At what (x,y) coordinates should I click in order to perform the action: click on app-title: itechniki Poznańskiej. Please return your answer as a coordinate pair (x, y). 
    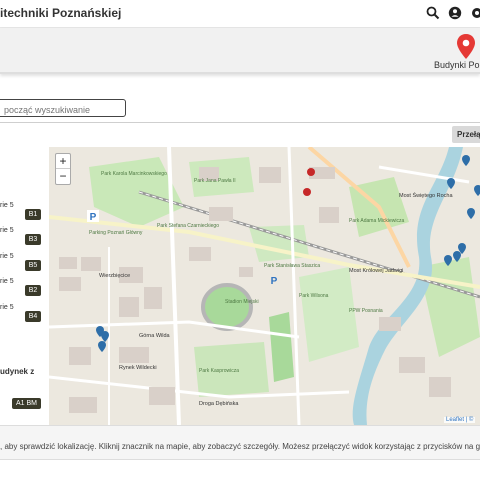
    Looking at the image, I should click on (61, 13).